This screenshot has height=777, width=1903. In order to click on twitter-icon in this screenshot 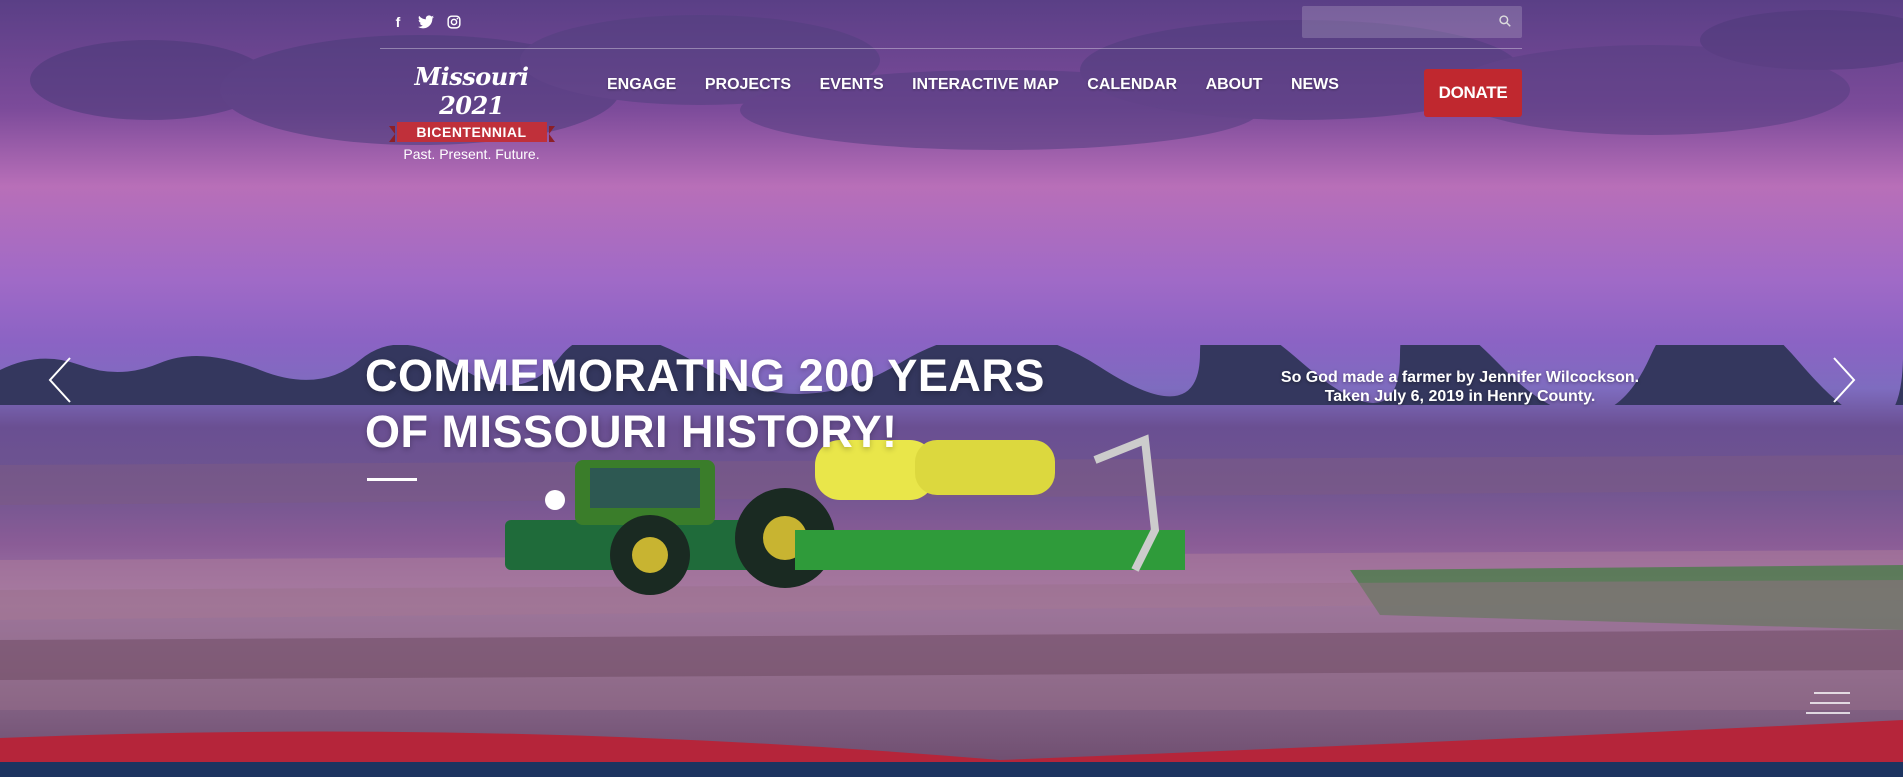, I will do `click(426, 22)`.